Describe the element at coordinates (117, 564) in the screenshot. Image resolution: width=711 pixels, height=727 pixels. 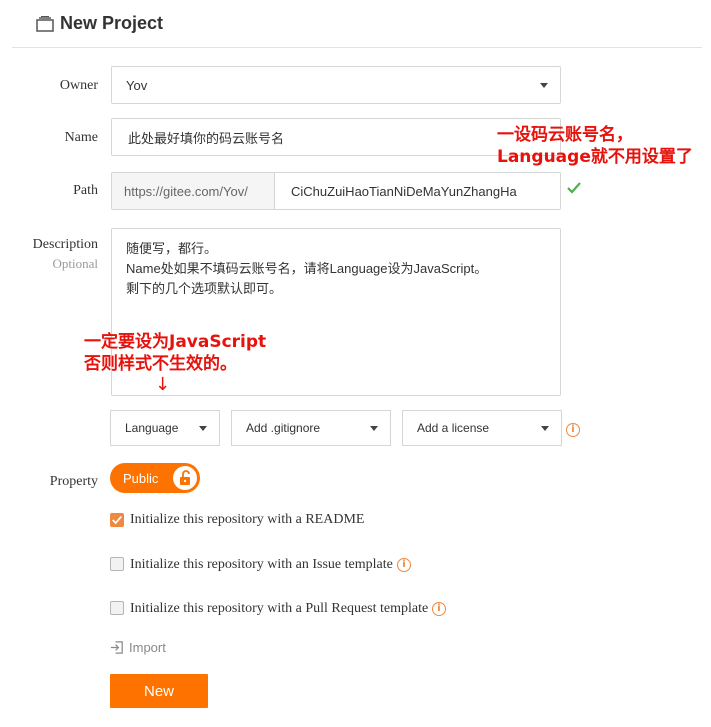
I see `issue-template-checkbox` at that location.